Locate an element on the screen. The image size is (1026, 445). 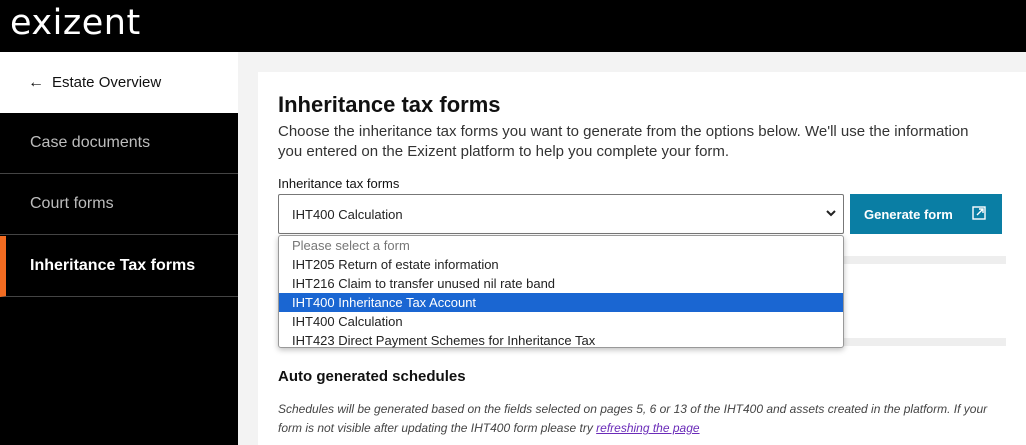
estate-overview-link: ← Estate Overview is located at coordinates (119, 82).